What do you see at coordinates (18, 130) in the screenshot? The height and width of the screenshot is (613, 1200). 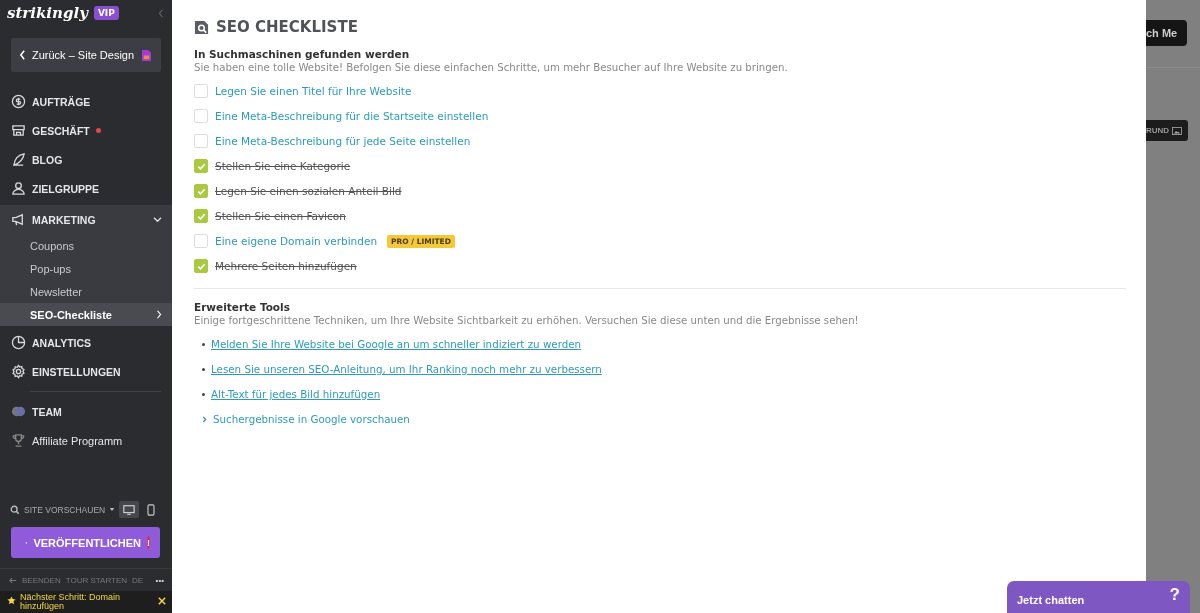 I see `store-icon` at bounding box center [18, 130].